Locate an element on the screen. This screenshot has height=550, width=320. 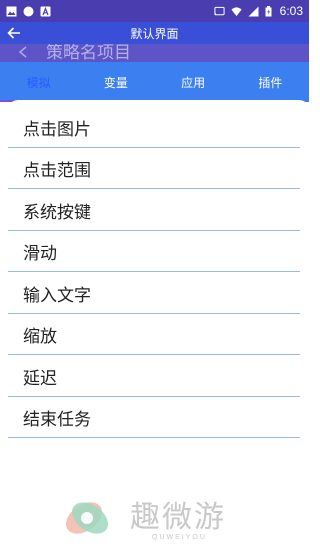
background-header: 策略名项目 is located at coordinates (154, 53).